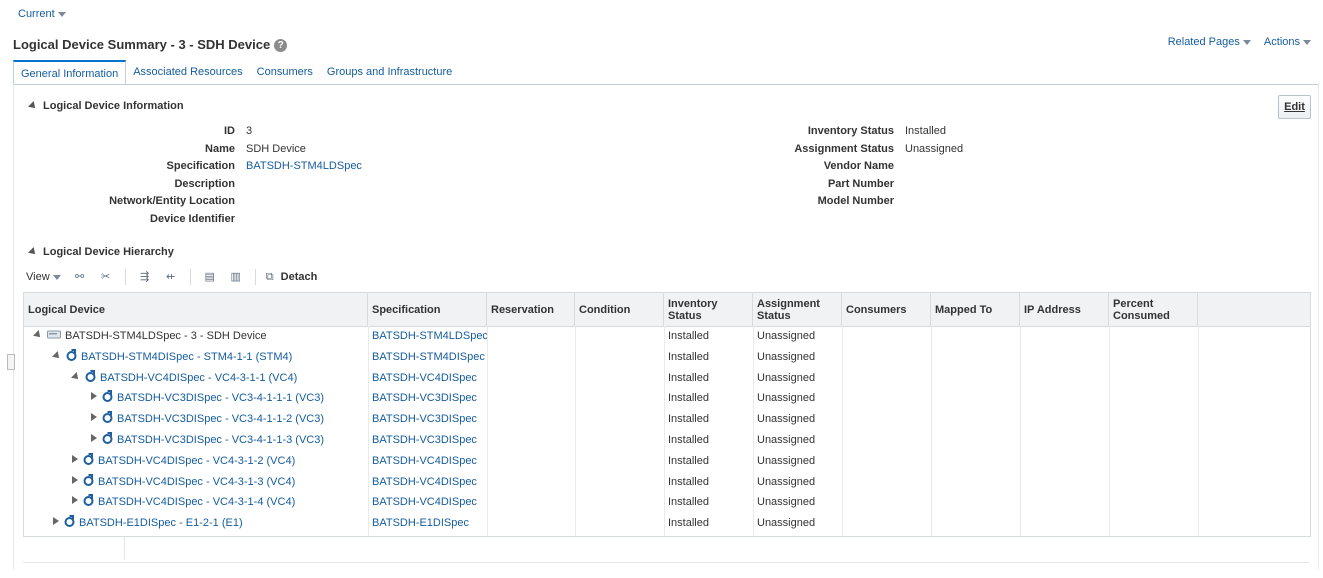  Describe the element at coordinates (196, 461) in the screenshot. I see `logical-device-name: BATSDH-VC4DISpec - VC4-3-1-2 (VC4)` at that location.